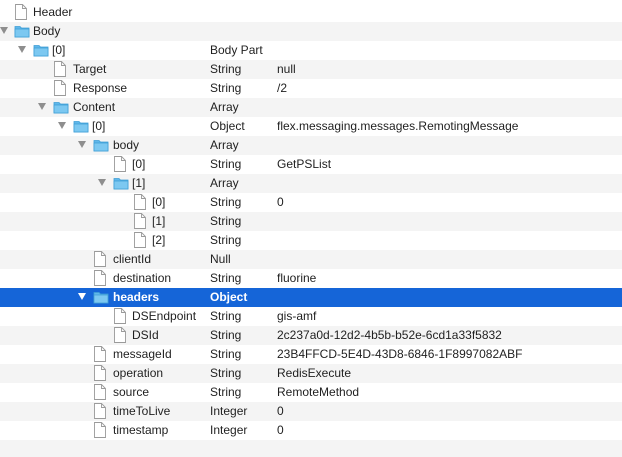 This screenshot has height=457, width=622. I want to click on row-value: /2, so click(282, 88).